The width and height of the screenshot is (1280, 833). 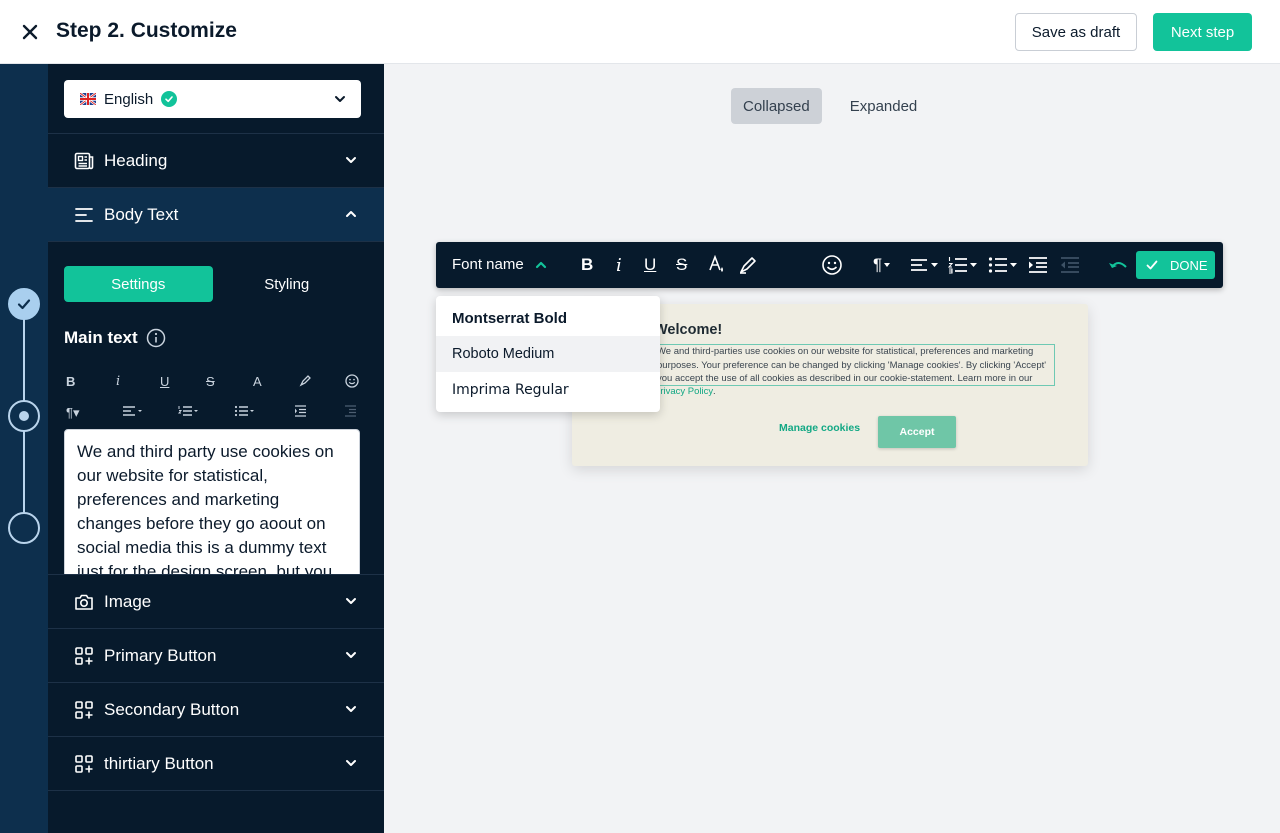 I want to click on paragraph-icon: ¶, so click(x=882, y=265).